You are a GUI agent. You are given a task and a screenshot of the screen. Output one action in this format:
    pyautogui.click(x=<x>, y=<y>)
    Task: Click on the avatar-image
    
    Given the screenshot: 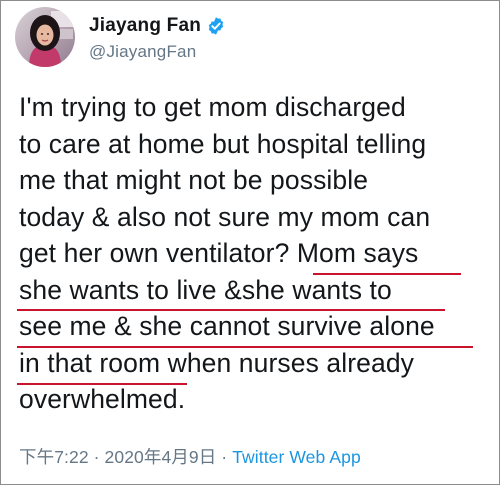 What is the action you would take?
    pyautogui.click(x=45, y=37)
    